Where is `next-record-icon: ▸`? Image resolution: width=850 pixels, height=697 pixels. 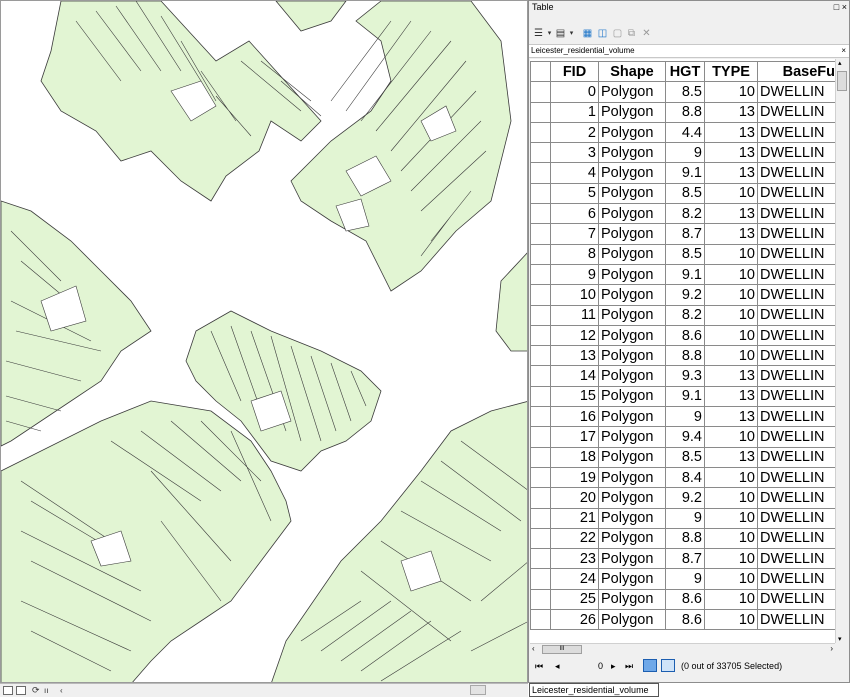
next-record-icon: ▸ is located at coordinates (613, 666).